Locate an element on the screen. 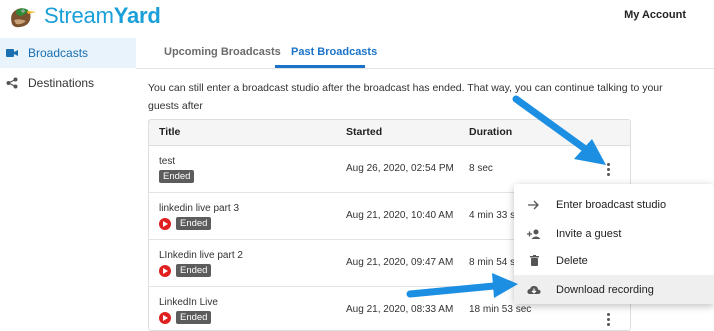 The width and height of the screenshot is (714, 331). brand-name: StreamYard is located at coordinates (102, 16).